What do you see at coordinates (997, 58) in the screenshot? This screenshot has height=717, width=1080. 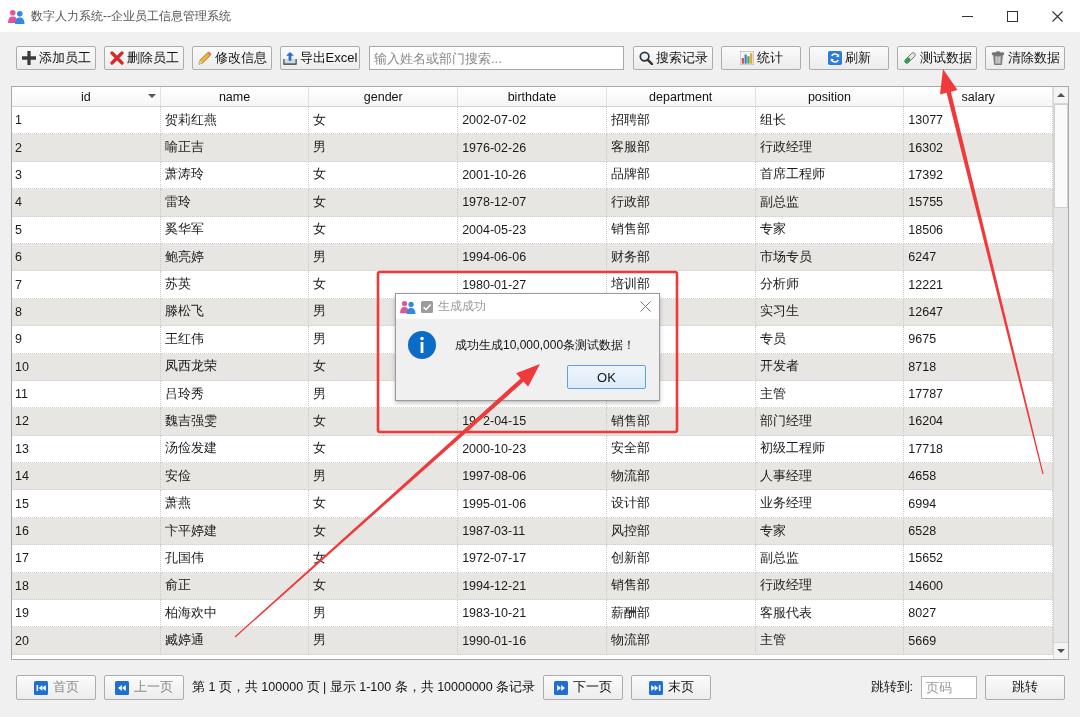 I see `trash-icon` at bounding box center [997, 58].